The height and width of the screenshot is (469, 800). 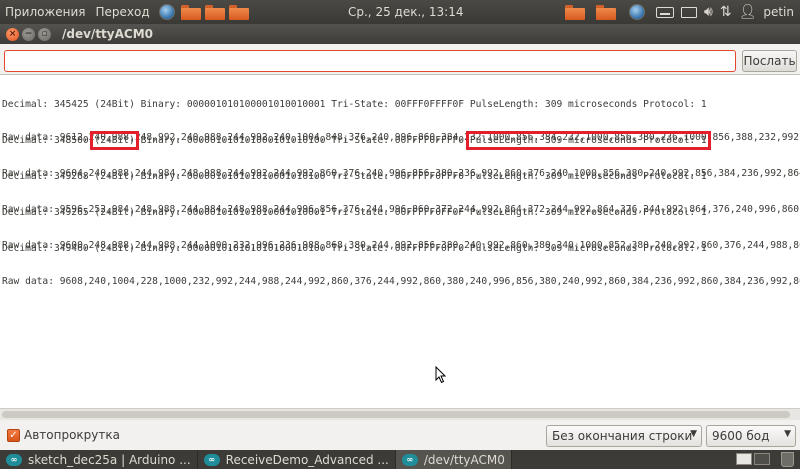 I want to click on network-icon: ⇅, so click(x=726, y=12).